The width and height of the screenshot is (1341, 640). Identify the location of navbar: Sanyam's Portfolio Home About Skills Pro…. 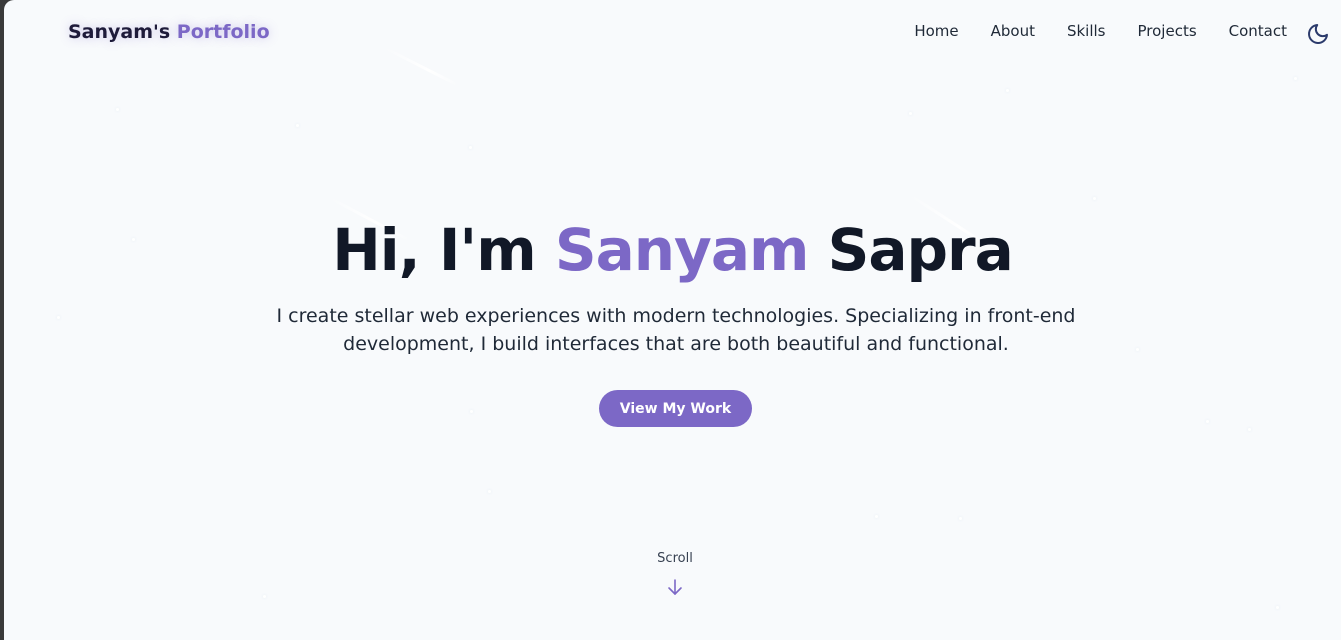
(672, 33).